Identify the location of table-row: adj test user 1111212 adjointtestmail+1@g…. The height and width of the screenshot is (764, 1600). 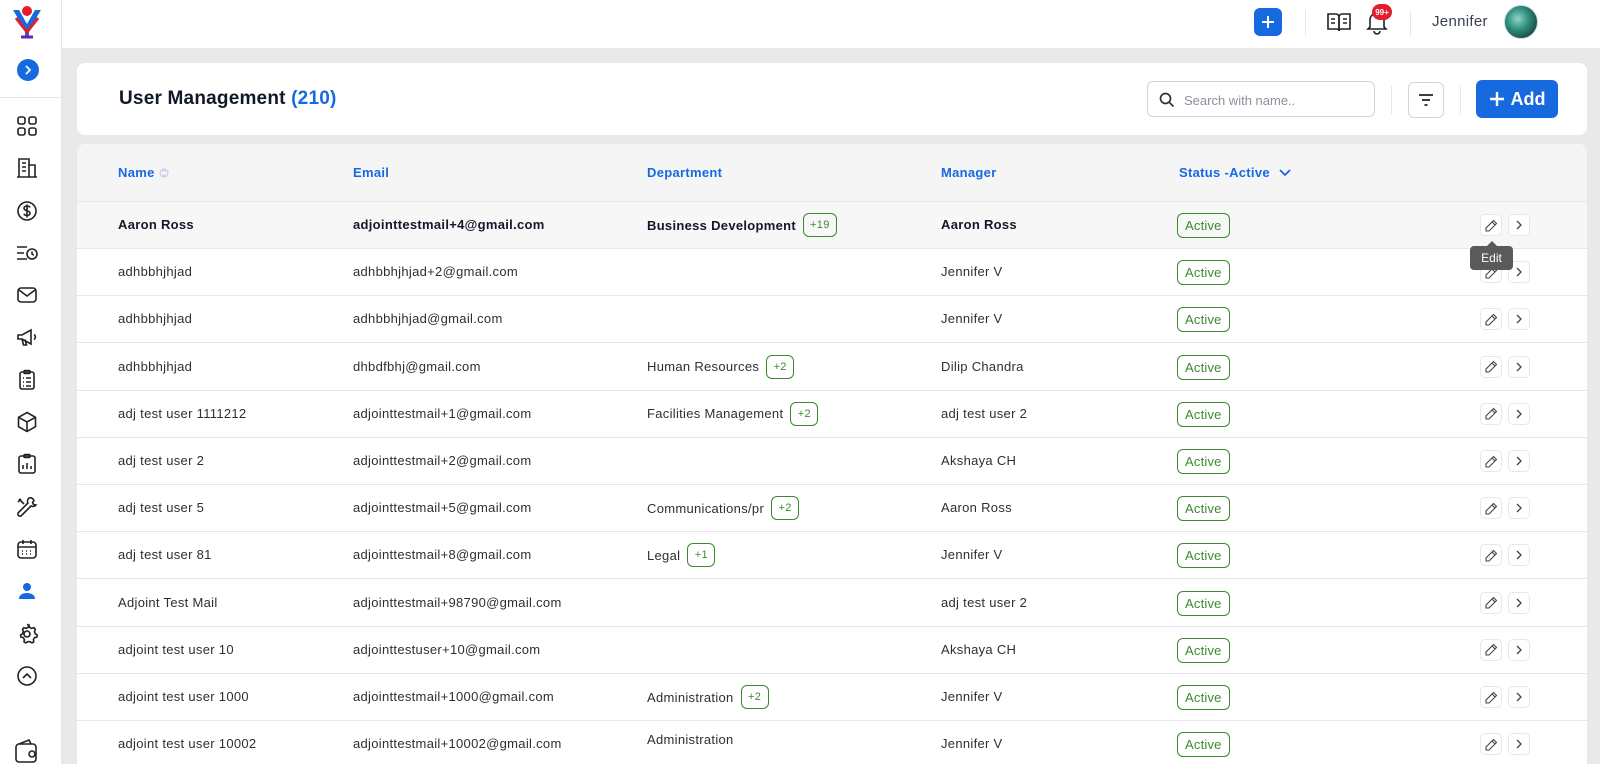
(832, 414).